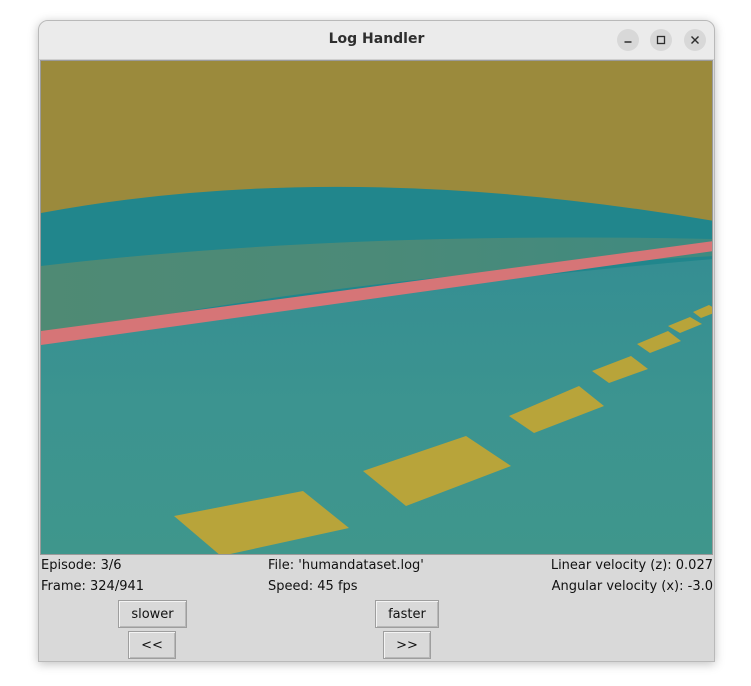 The width and height of the screenshot is (751, 686). What do you see at coordinates (407, 645) in the screenshot?
I see `next-episode-button: >>` at bounding box center [407, 645].